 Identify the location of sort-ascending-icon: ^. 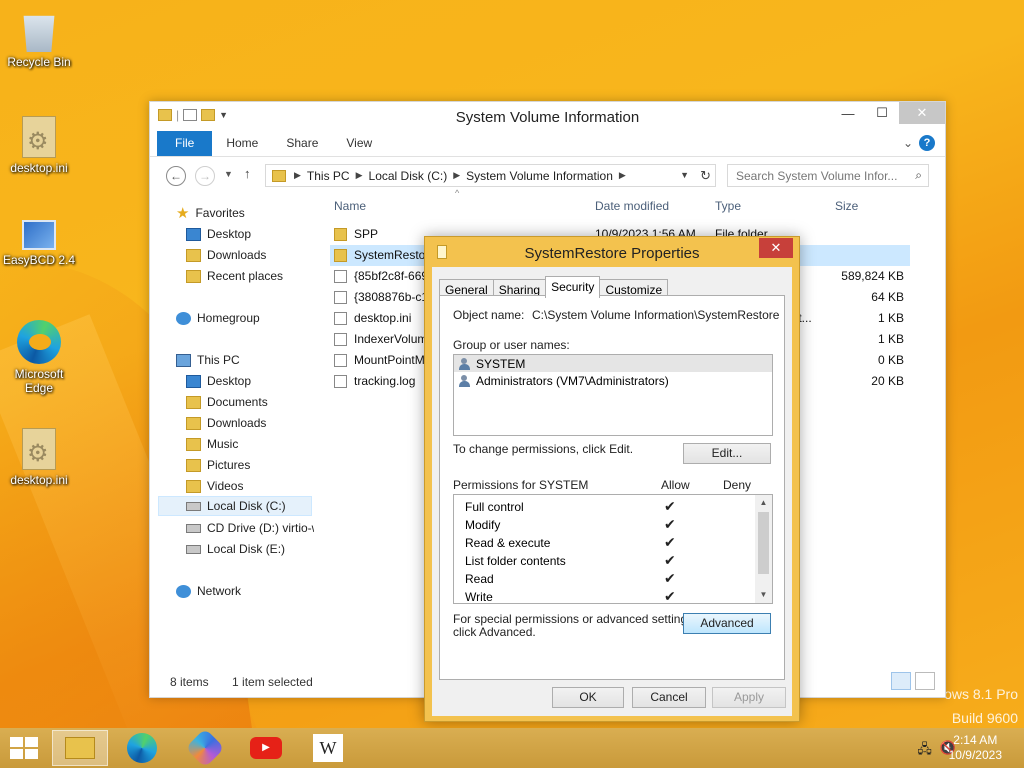
(457, 193).